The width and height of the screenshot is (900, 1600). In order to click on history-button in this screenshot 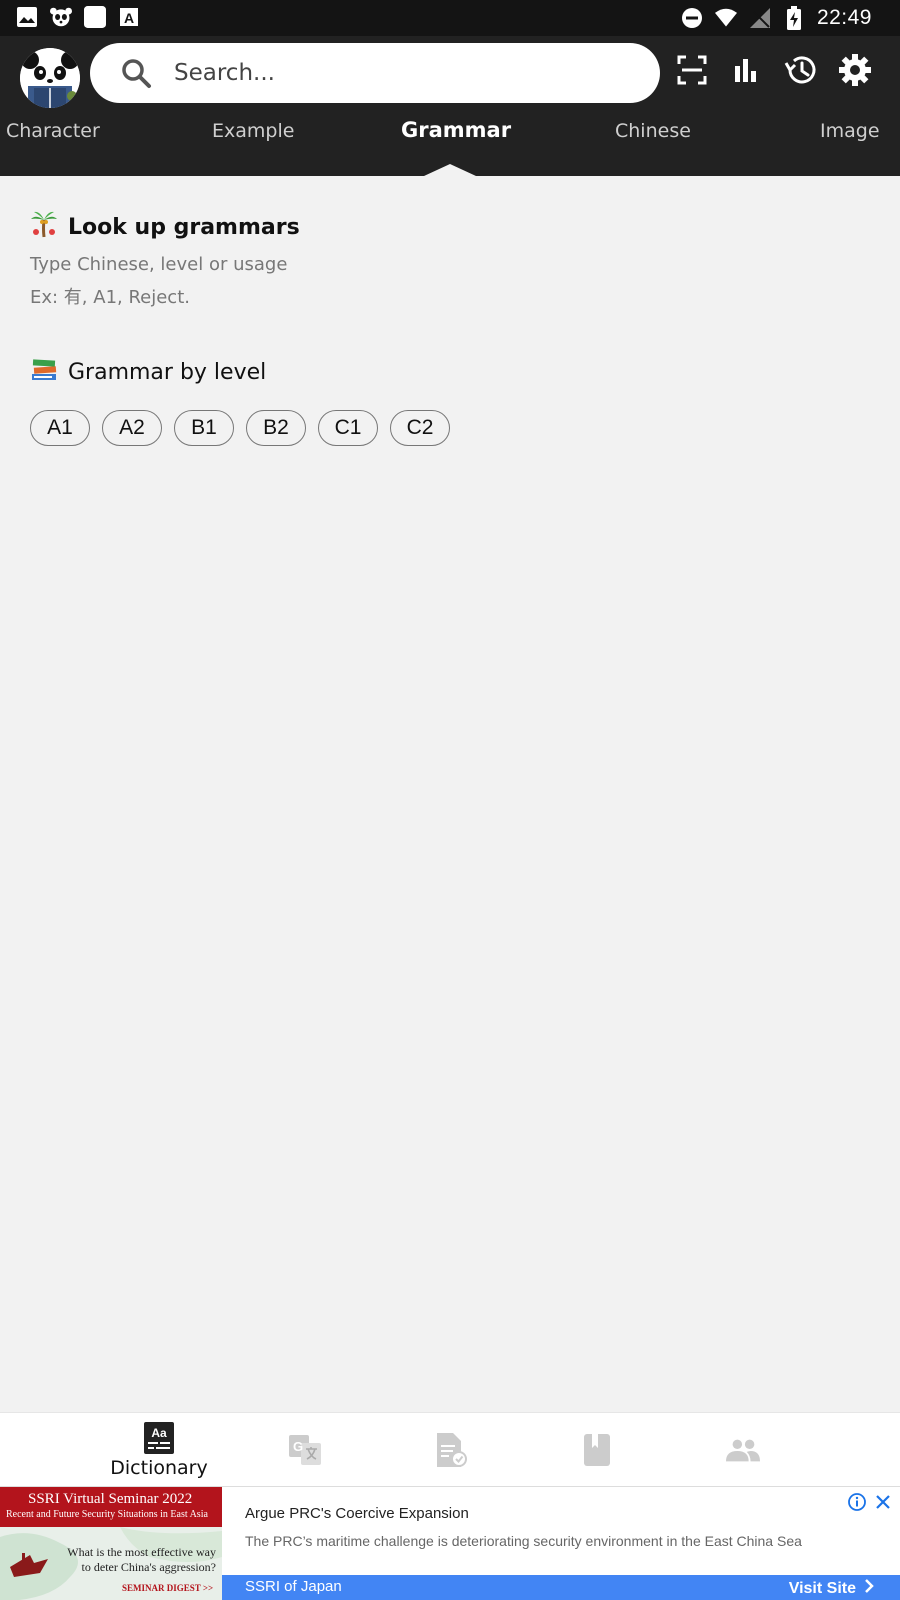, I will do `click(801, 72)`.